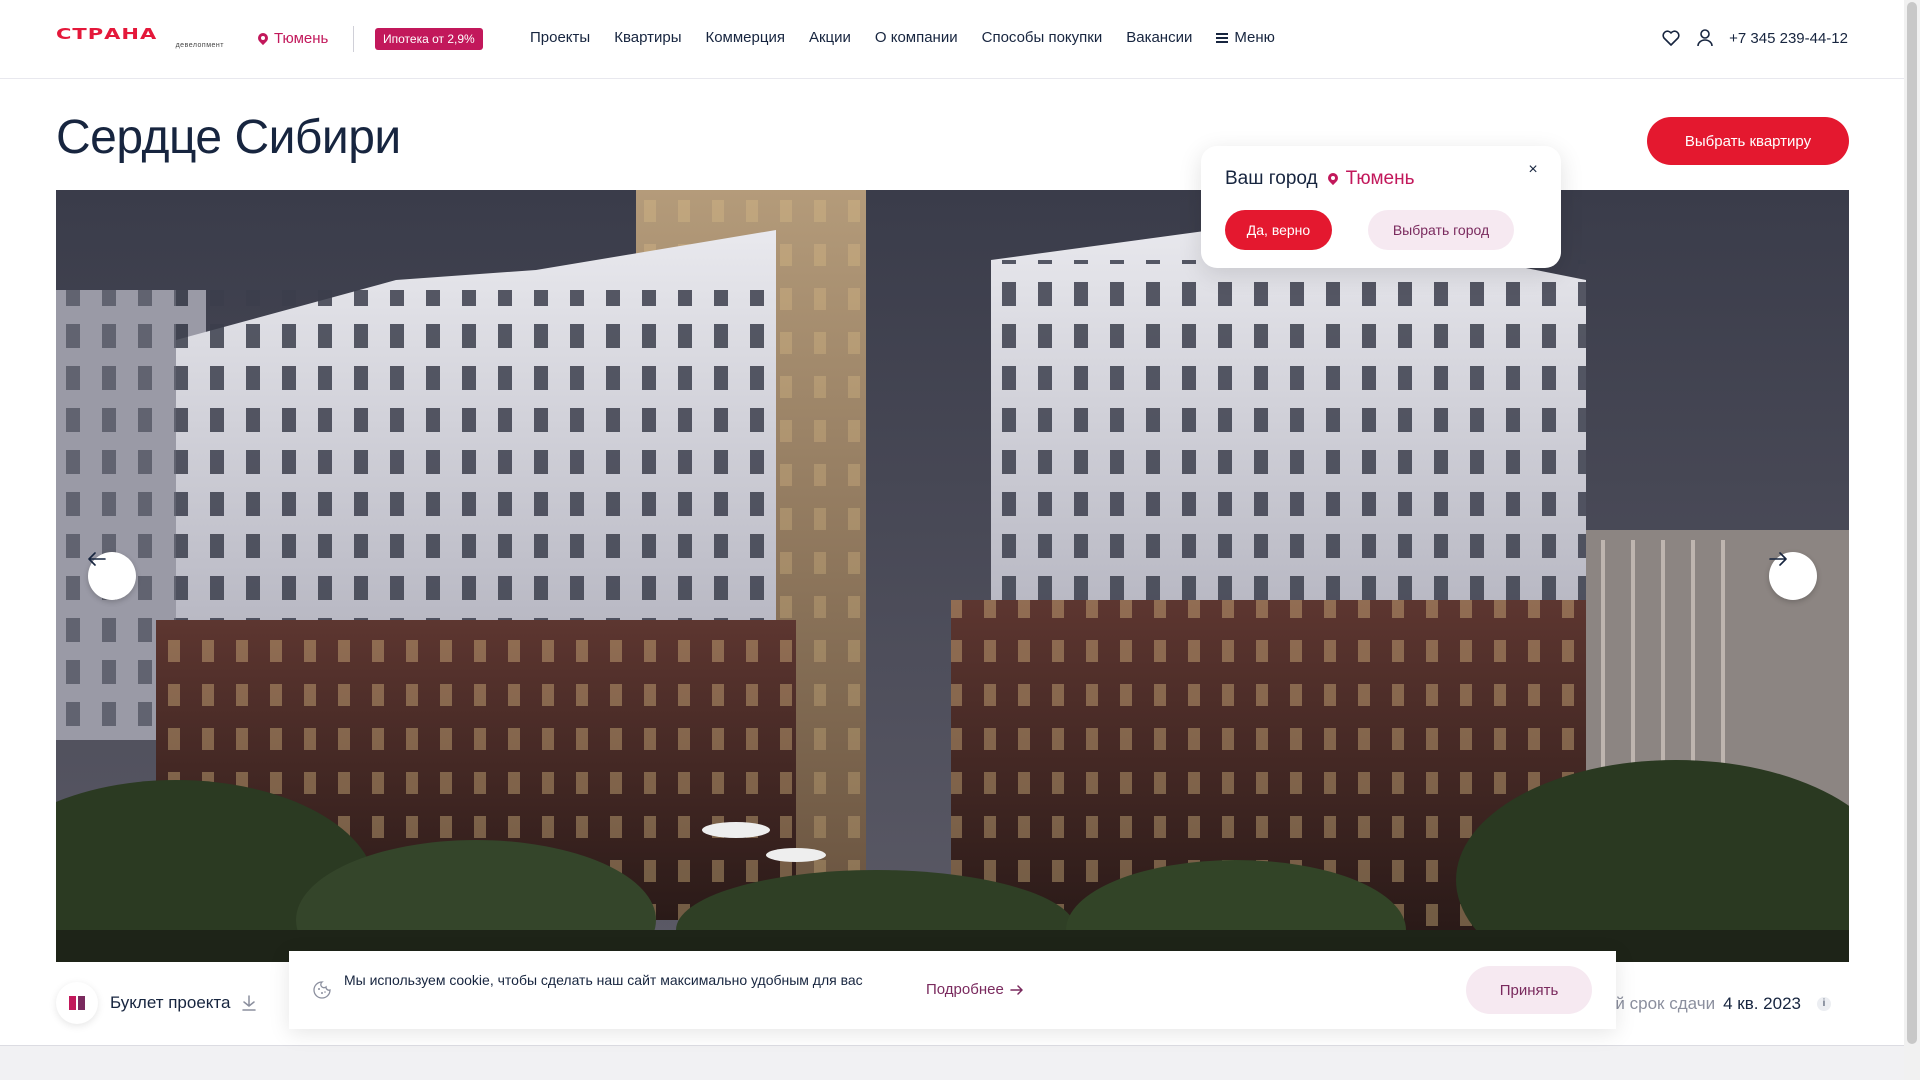  What do you see at coordinates (322, 990) in the screenshot?
I see `cookie-icon` at bounding box center [322, 990].